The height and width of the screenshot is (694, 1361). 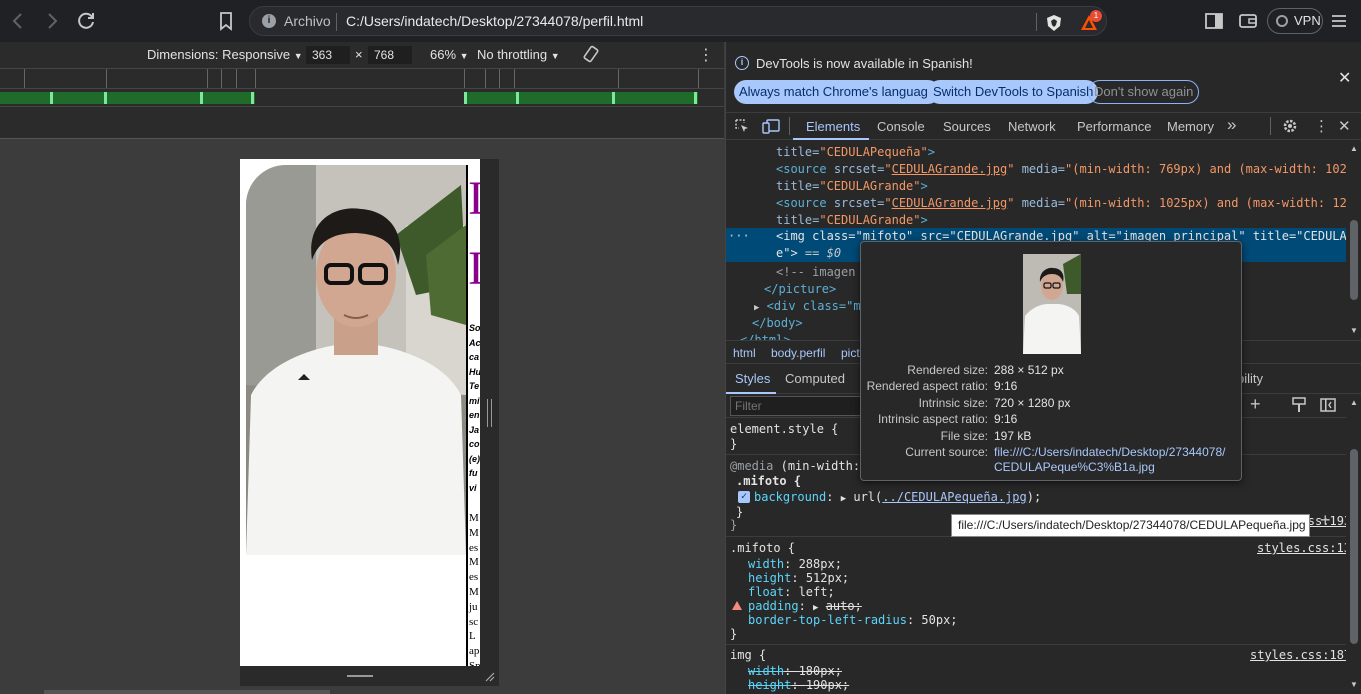 I want to click on switch-language-button: Switch DevTools to Spanish, so click(x=1013, y=92).